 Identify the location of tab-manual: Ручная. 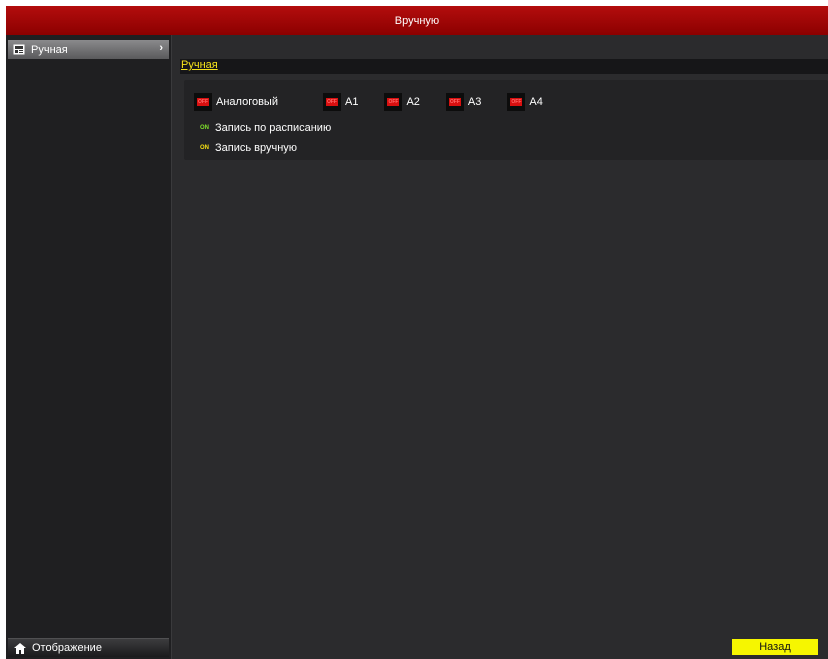
(199, 65).